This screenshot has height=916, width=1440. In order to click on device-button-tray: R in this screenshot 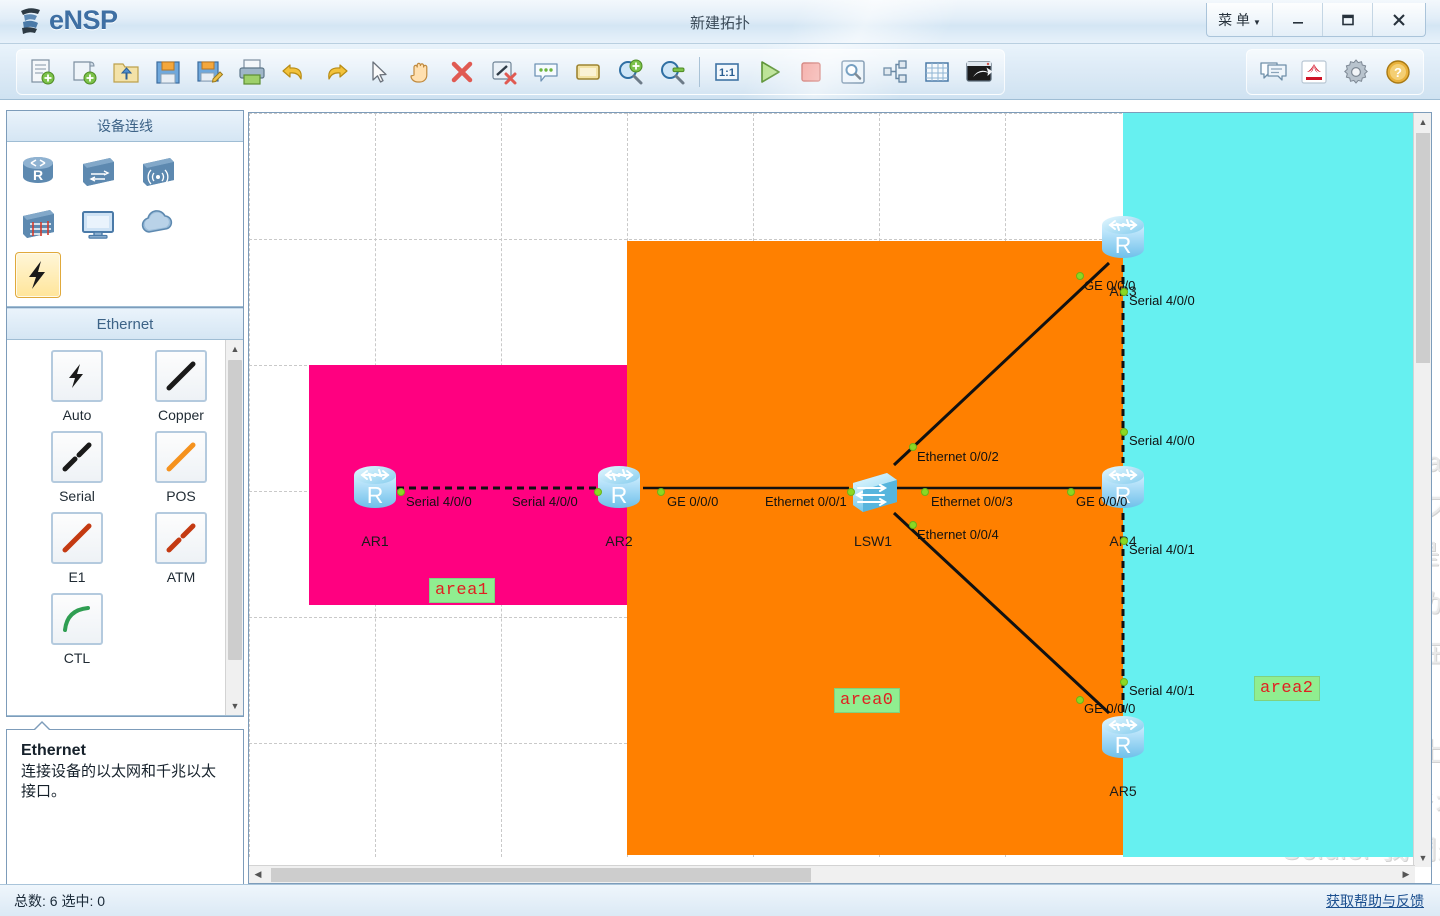, I will do `click(125, 224)`.